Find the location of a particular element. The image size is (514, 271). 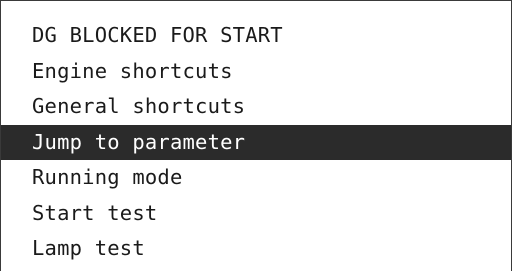

menu-item-running-mode: Running mode is located at coordinates (256, 178).